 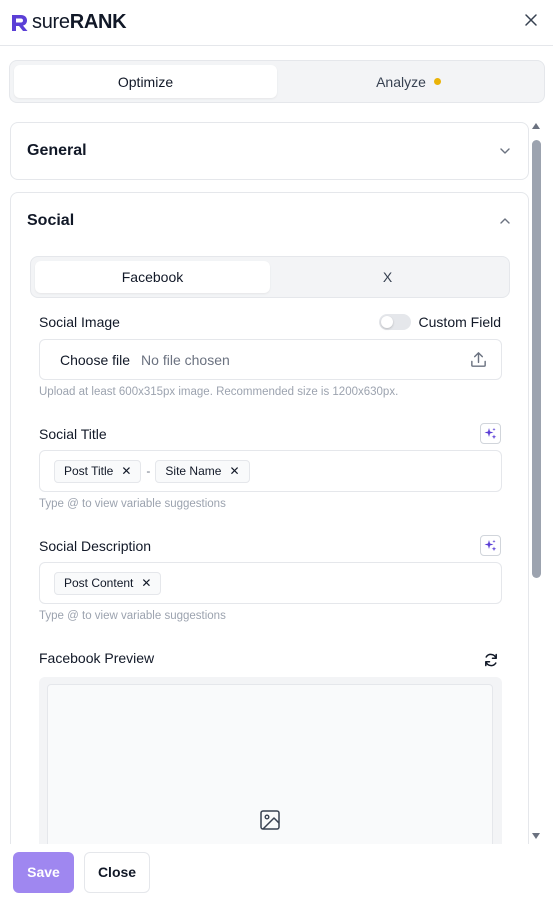 What do you see at coordinates (51, 22) in the screenshot?
I see `logo-text-light: sure` at bounding box center [51, 22].